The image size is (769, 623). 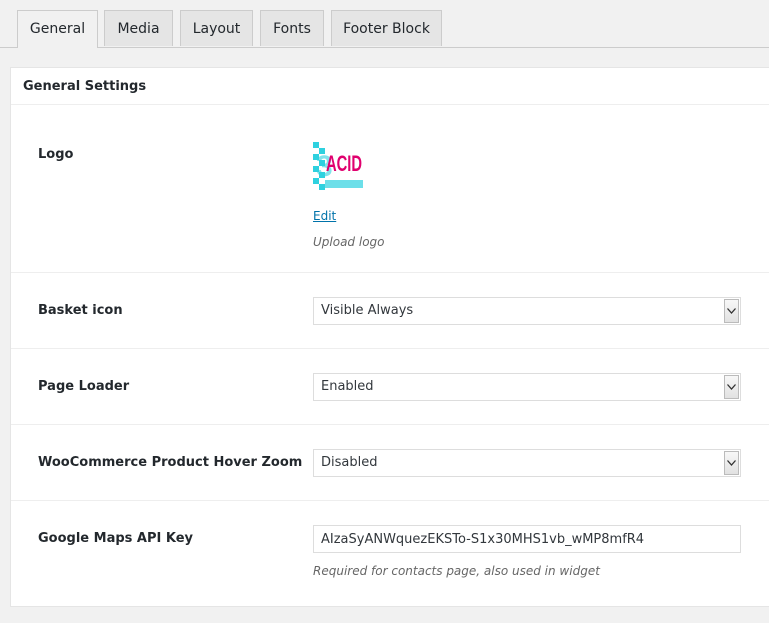 I want to click on basket-icon-label: Basket icon, so click(x=80, y=310).